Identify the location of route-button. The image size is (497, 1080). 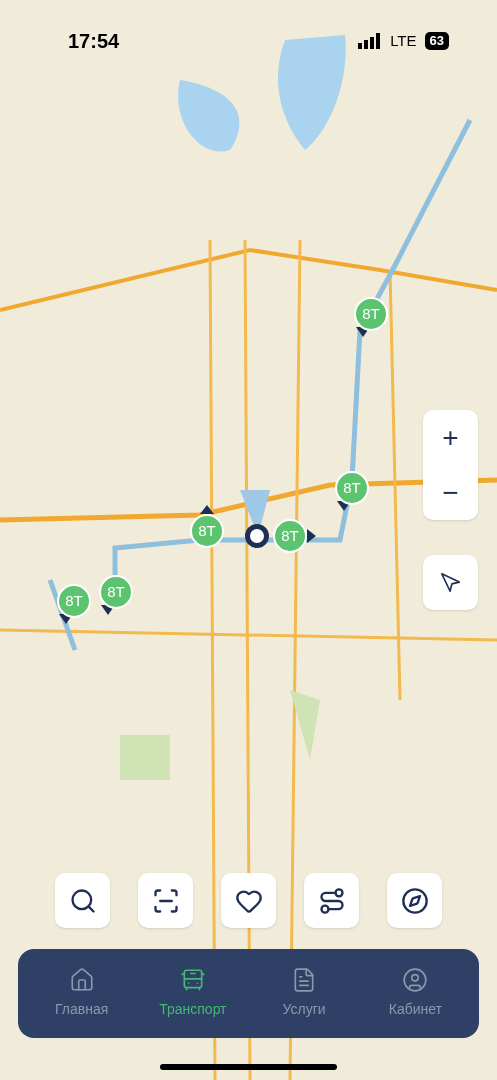
(331, 900).